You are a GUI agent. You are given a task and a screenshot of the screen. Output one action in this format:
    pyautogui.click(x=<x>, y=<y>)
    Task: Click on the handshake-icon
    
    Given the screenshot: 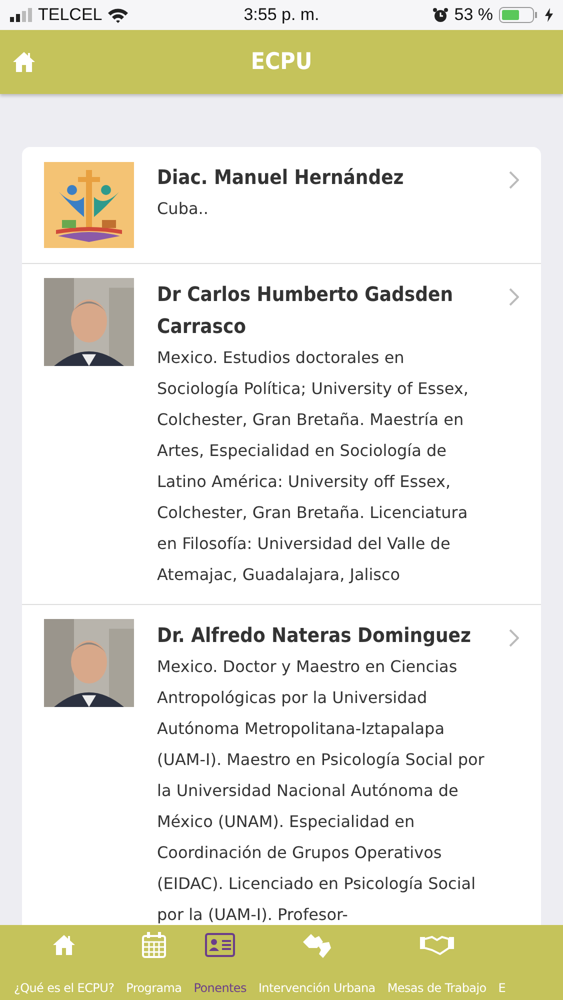 What is the action you would take?
    pyautogui.click(x=437, y=945)
    